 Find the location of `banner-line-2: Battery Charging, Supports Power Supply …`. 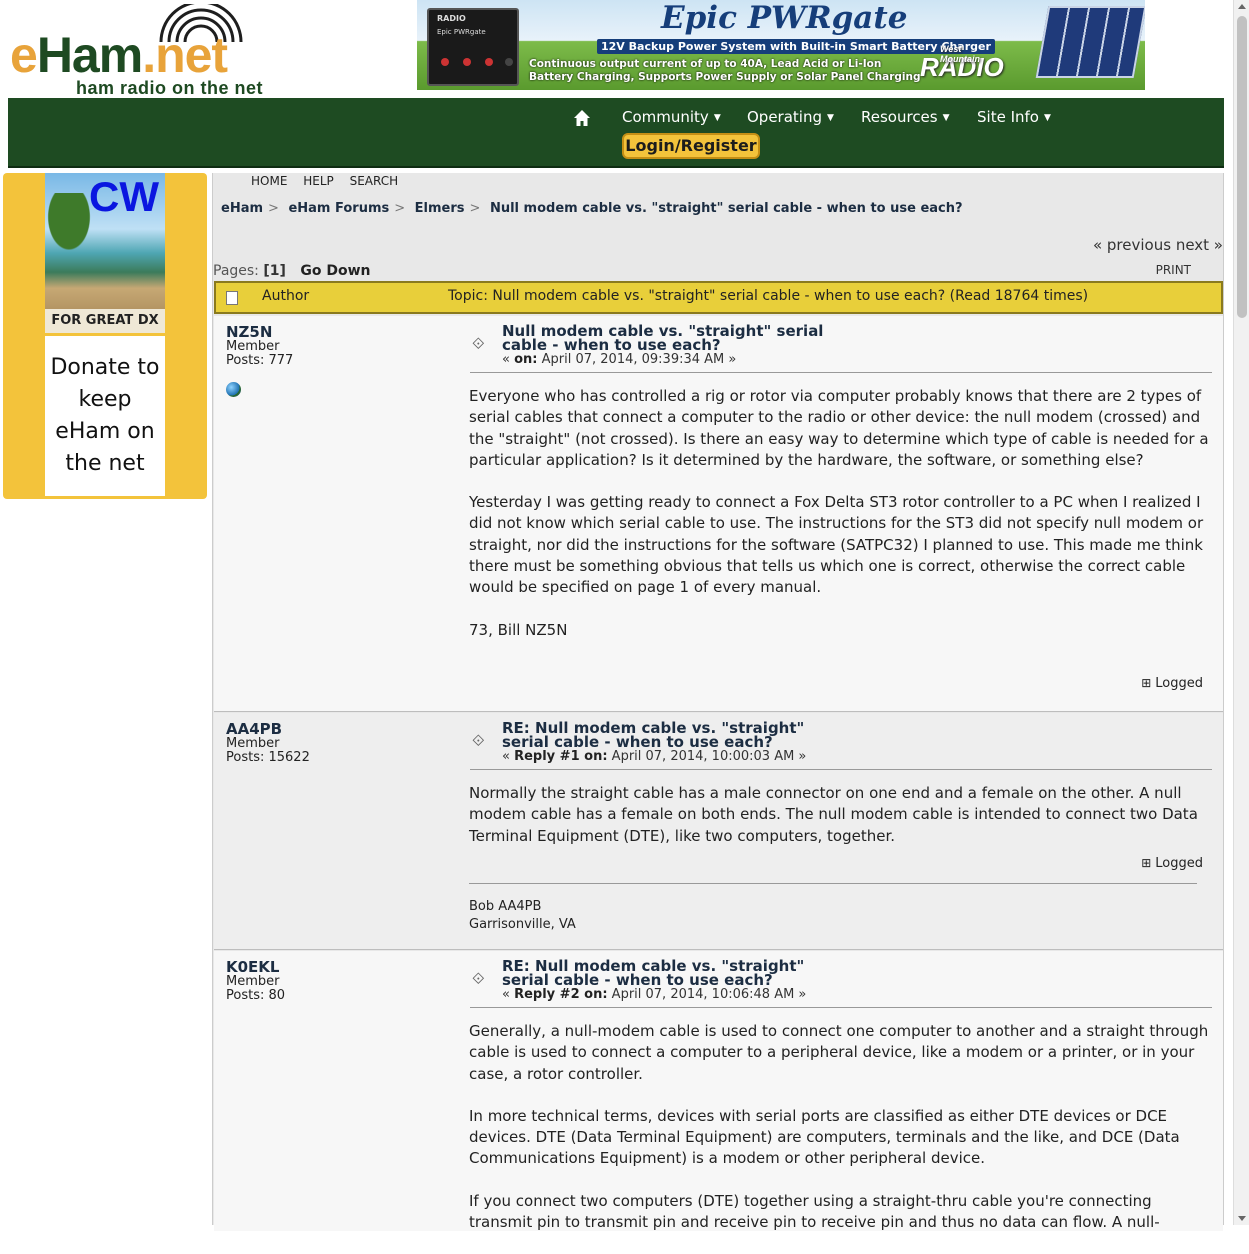

banner-line-2: Battery Charging, Supports Power Supply … is located at coordinates (725, 77).